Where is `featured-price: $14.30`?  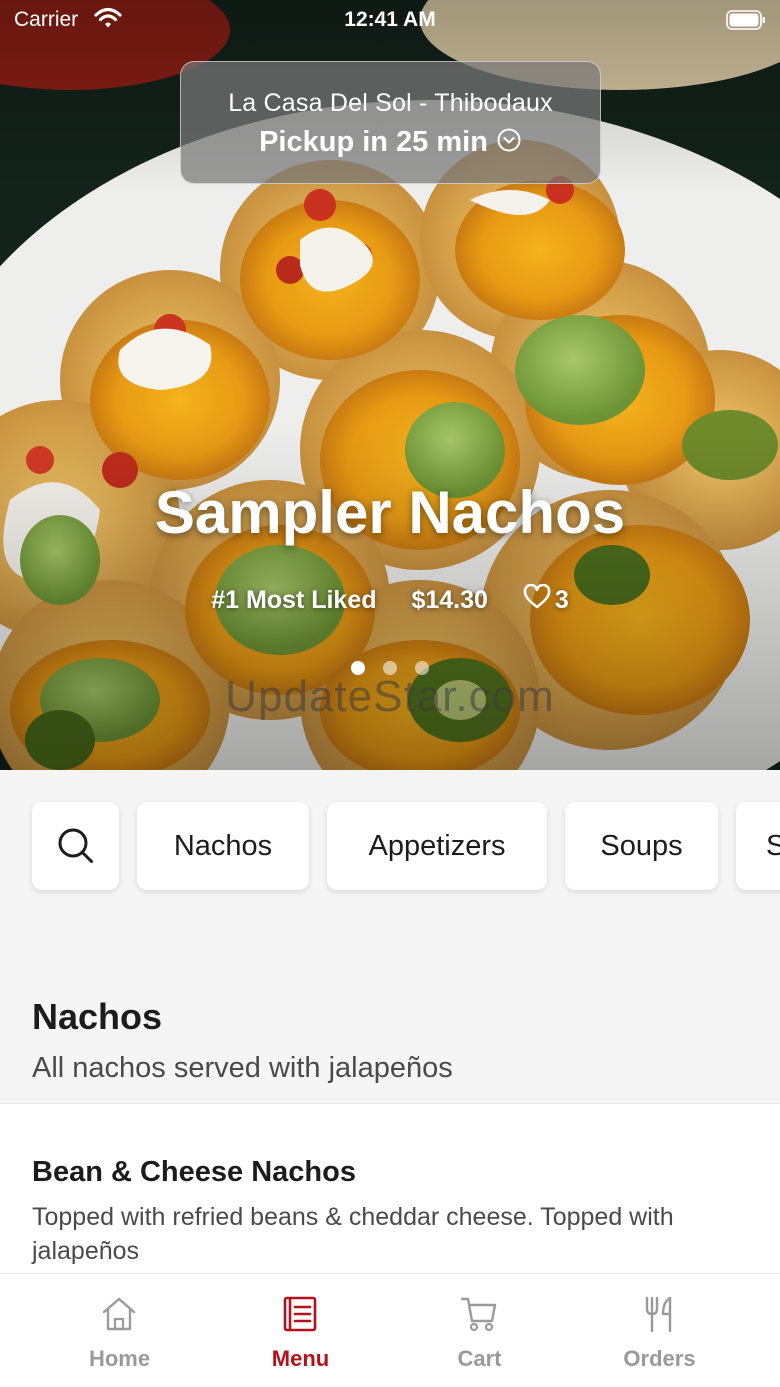 featured-price: $14.30 is located at coordinates (449, 599).